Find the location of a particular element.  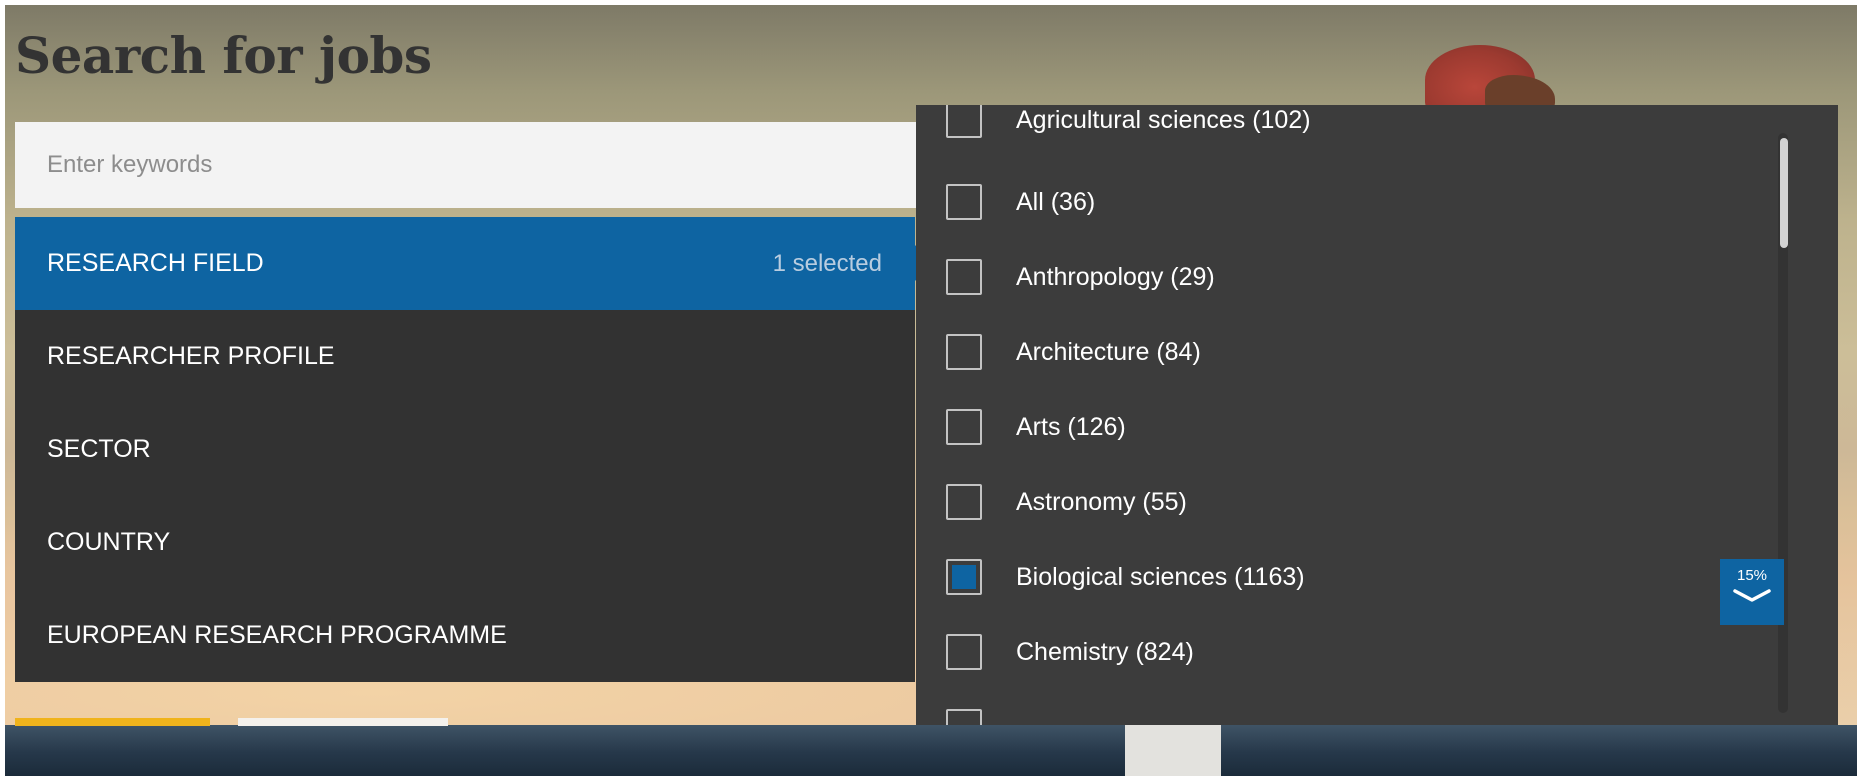

filter-country: COUNTRY is located at coordinates (465, 542).